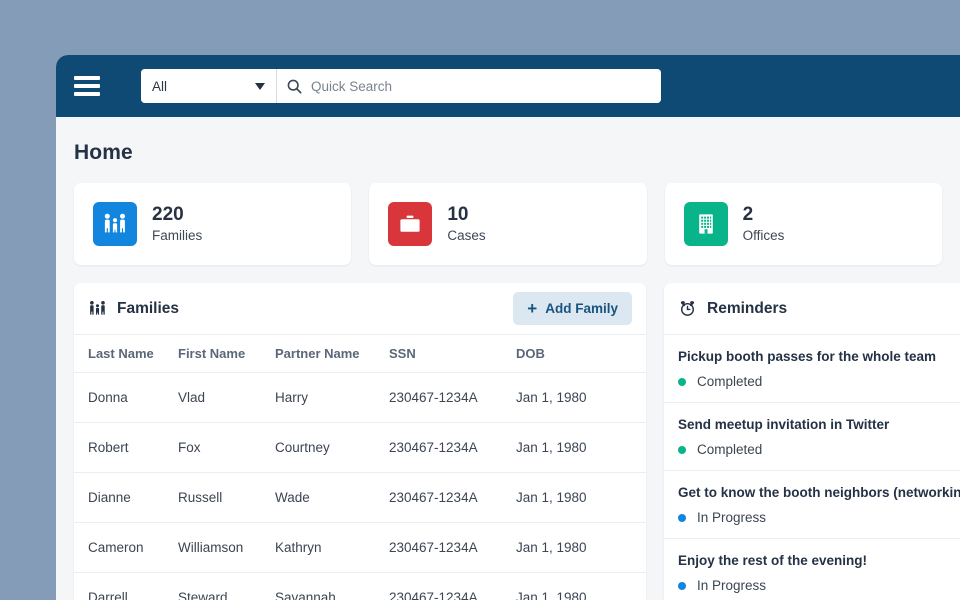 The height and width of the screenshot is (600, 960). Describe the element at coordinates (226, 547) in the screenshot. I see `cell-first-name: Williamson` at that location.